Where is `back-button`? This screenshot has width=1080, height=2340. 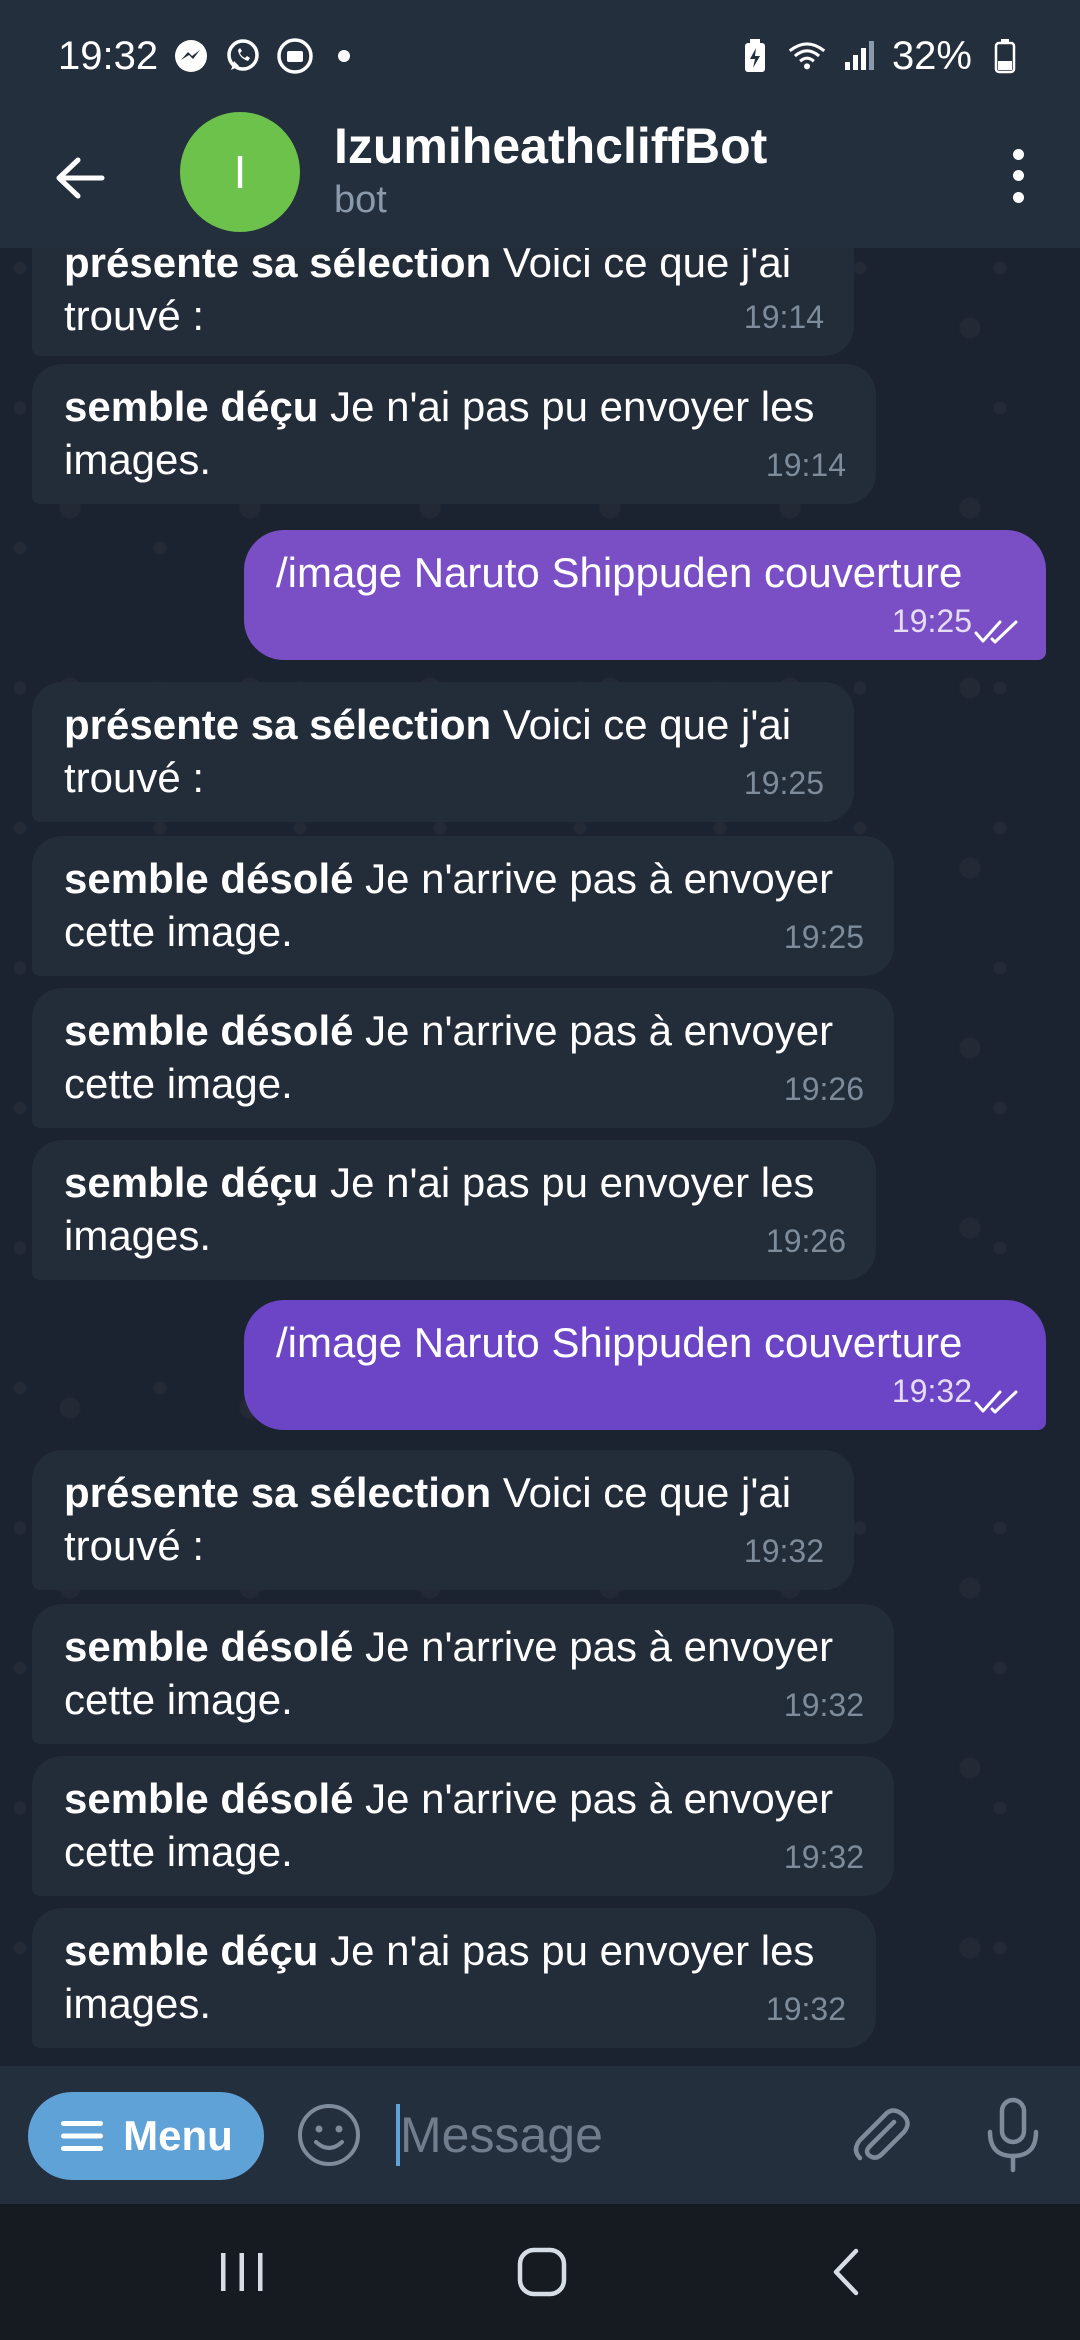
back-button is located at coordinates (80, 178).